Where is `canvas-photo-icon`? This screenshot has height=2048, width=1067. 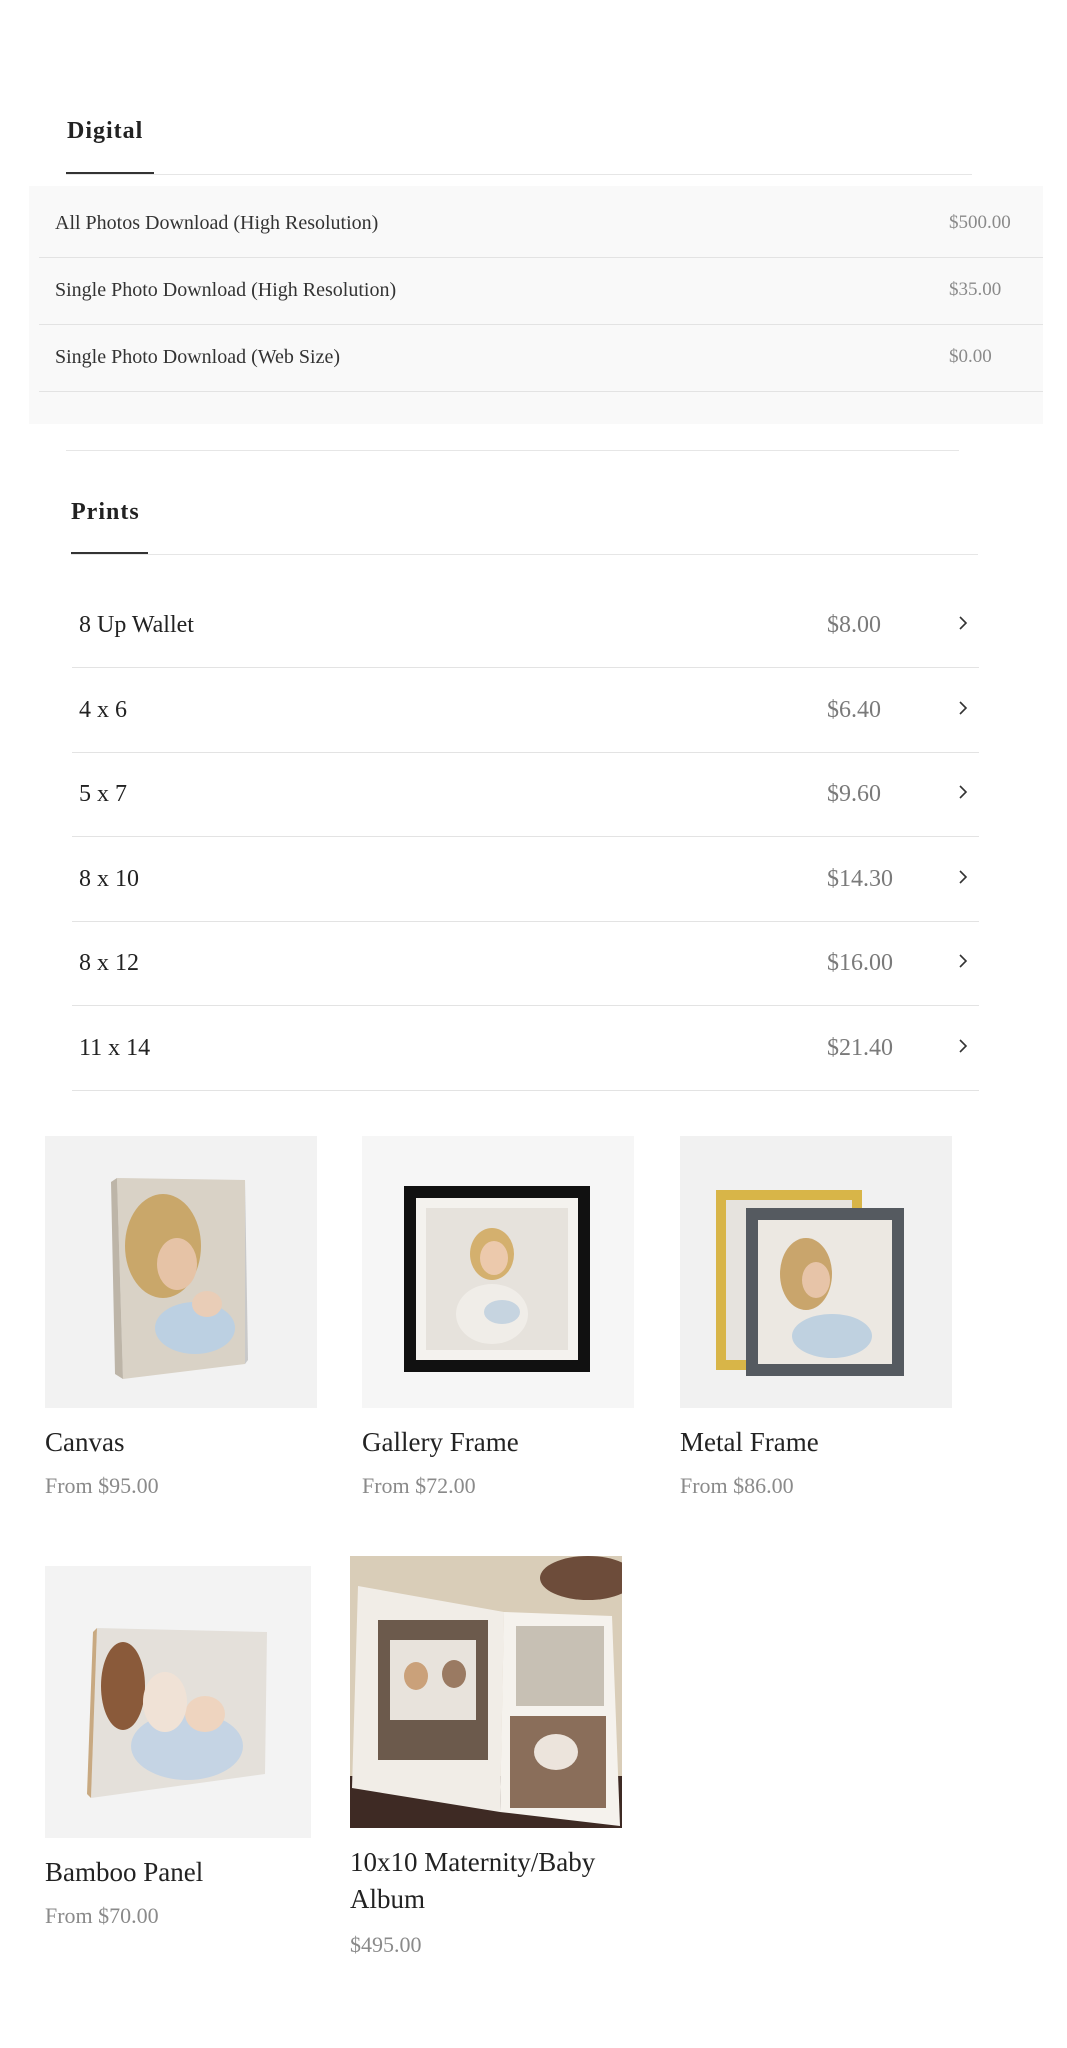 canvas-photo-icon is located at coordinates (181, 1272).